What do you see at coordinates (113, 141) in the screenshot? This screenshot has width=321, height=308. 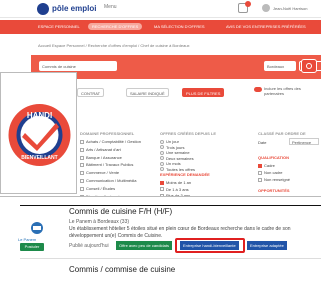 I see `domain-label: Achats / Comptabilité / Gestion` at bounding box center [113, 141].